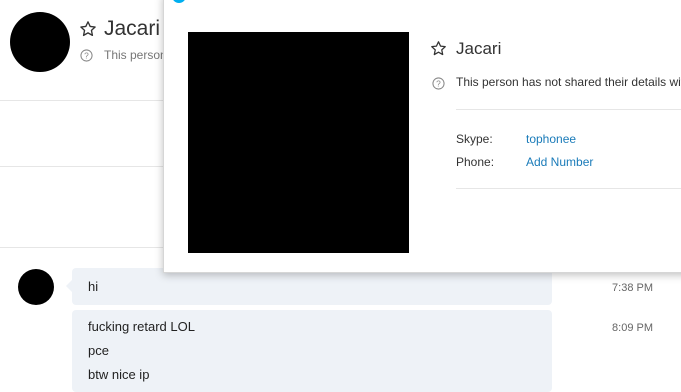  What do you see at coordinates (132, 29) in the screenshot?
I see `contact-name: Jacari` at bounding box center [132, 29].